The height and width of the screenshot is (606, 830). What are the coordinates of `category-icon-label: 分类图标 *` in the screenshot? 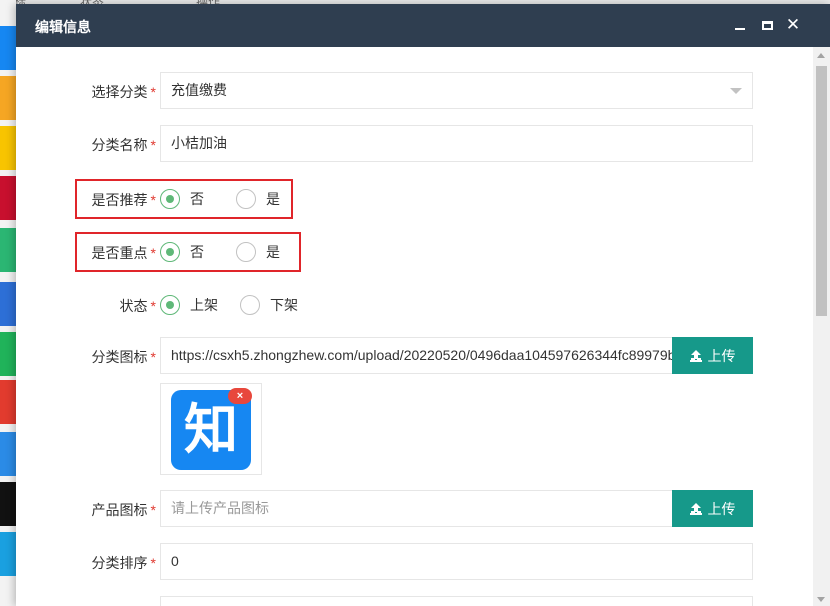 It's located at (123, 357).